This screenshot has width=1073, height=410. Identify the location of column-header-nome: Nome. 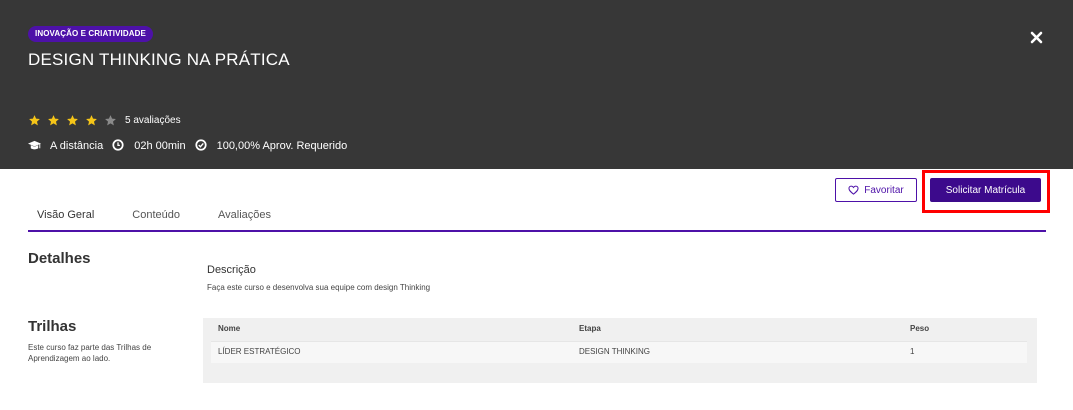
(229, 328).